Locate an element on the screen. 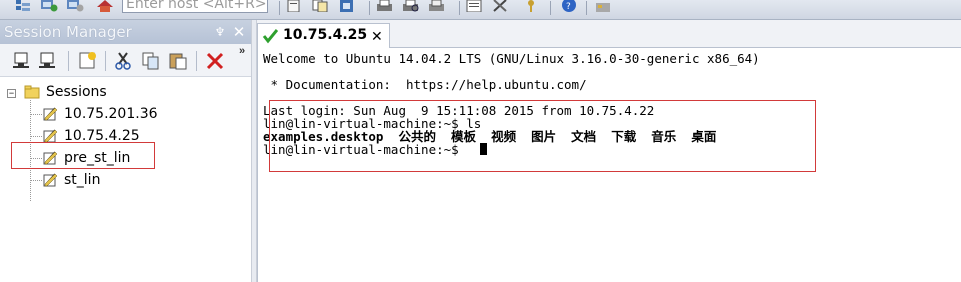  session-tree-icon is located at coordinates (23, 6).